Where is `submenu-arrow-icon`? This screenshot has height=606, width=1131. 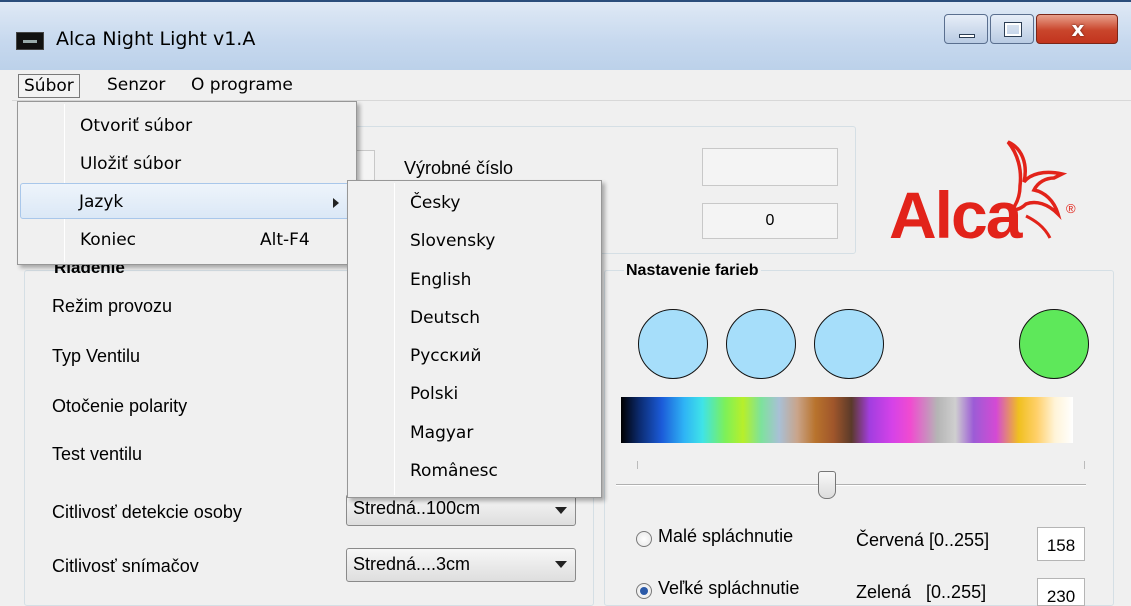 submenu-arrow-icon is located at coordinates (336, 203).